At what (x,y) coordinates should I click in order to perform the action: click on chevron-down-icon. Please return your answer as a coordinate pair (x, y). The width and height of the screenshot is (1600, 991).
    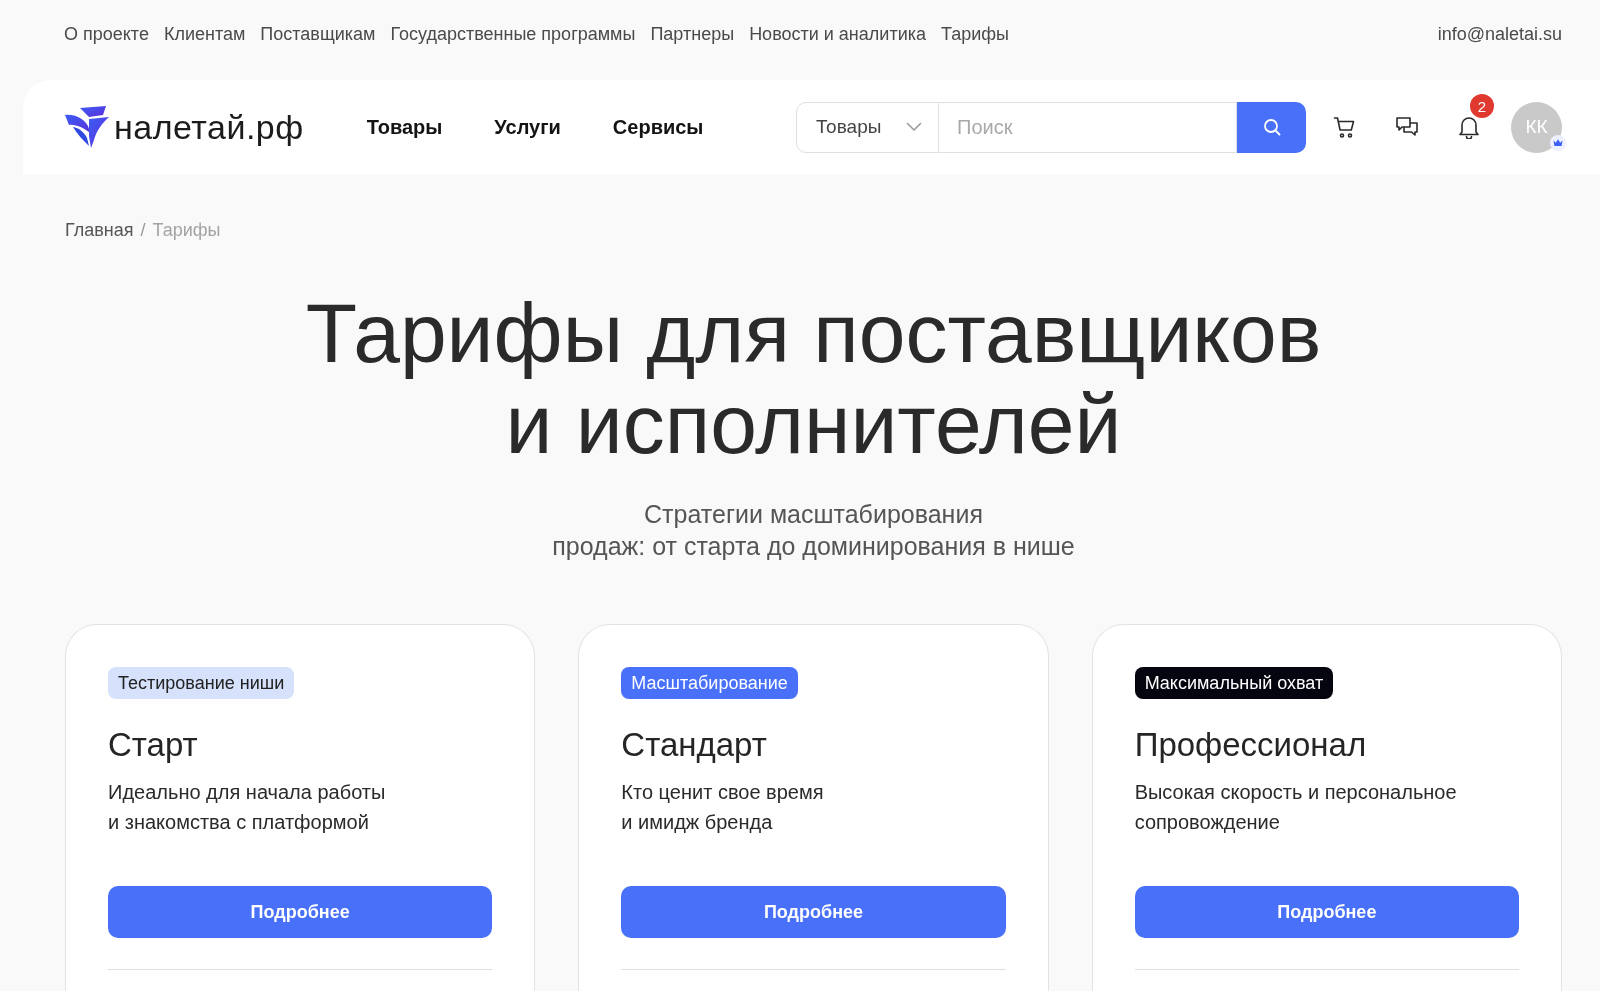
    Looking at the image, I should click on (914, 127).